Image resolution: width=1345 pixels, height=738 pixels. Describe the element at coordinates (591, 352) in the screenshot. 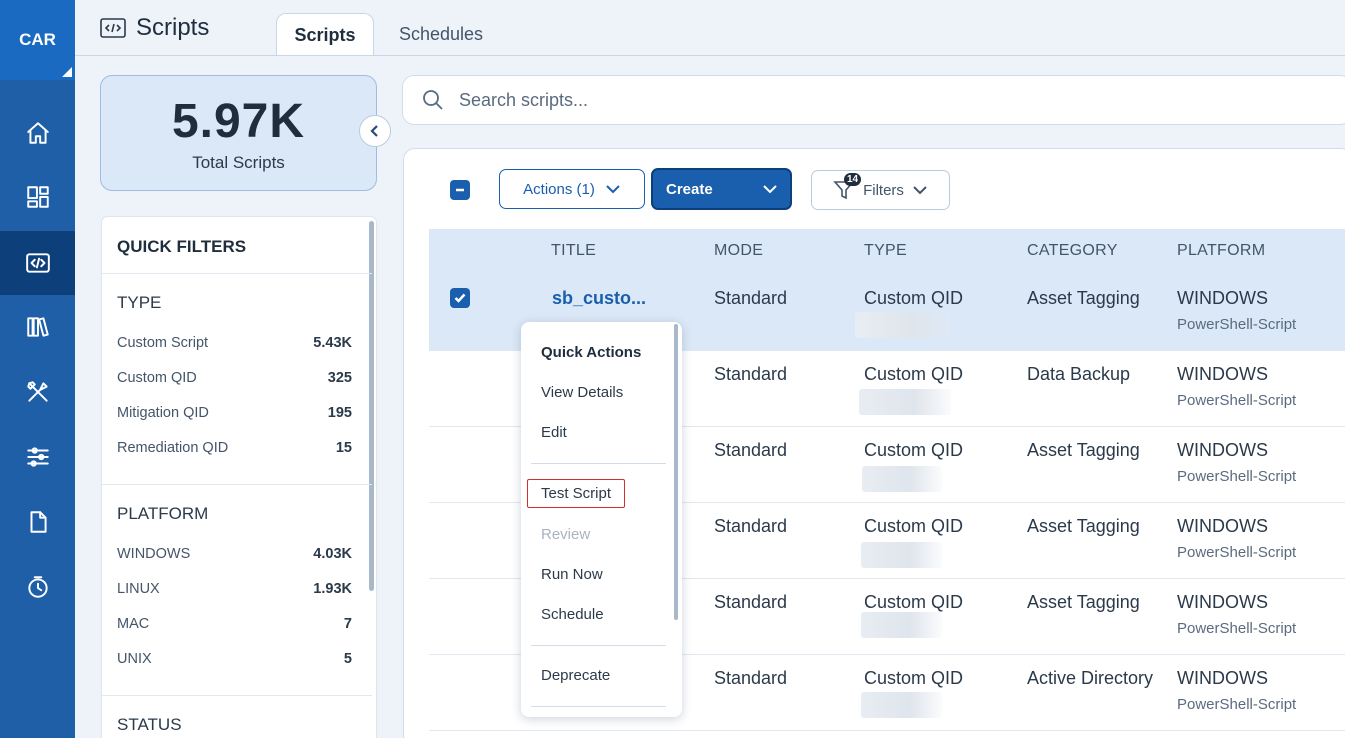

I see `menu-header: Quick Actions` at that location.